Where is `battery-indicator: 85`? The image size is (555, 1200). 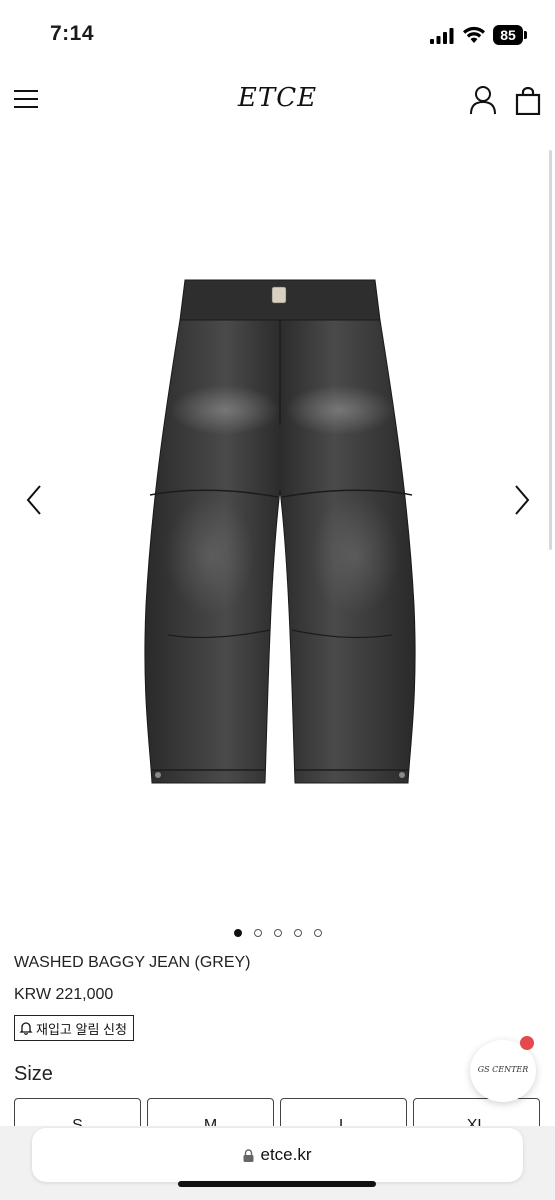
battery-indicator: 85 is located at coordinates (510, 35).